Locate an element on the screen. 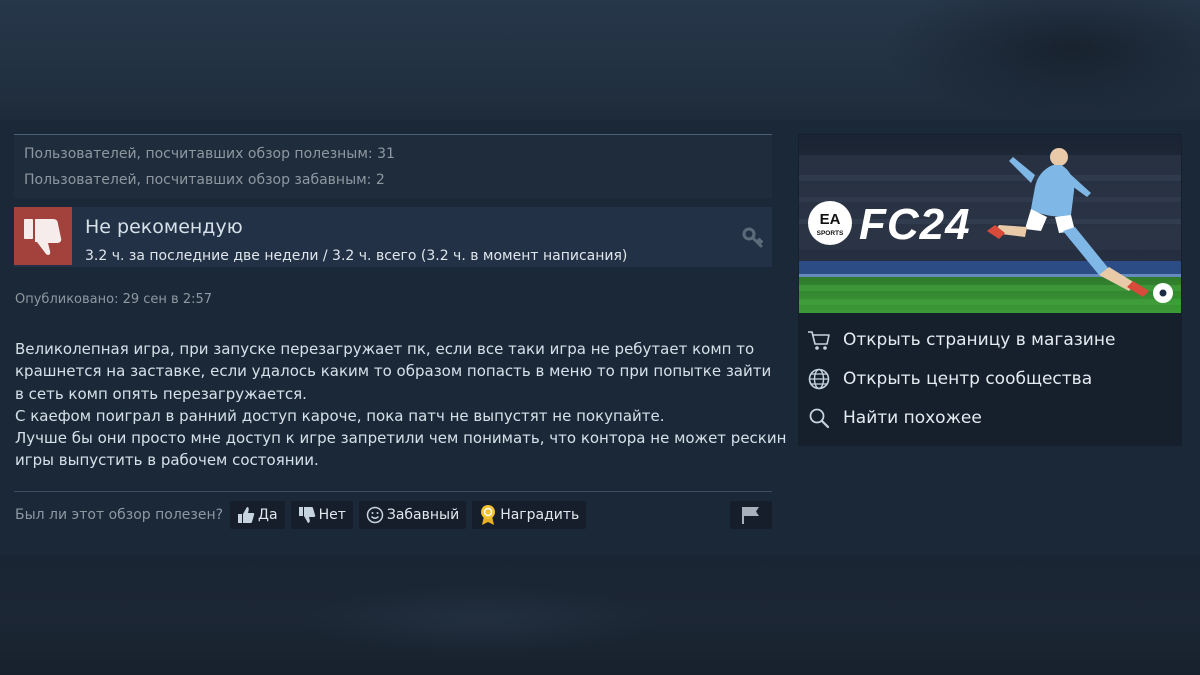  game-title-logo: FC24 is located at coordinates (915, 224).